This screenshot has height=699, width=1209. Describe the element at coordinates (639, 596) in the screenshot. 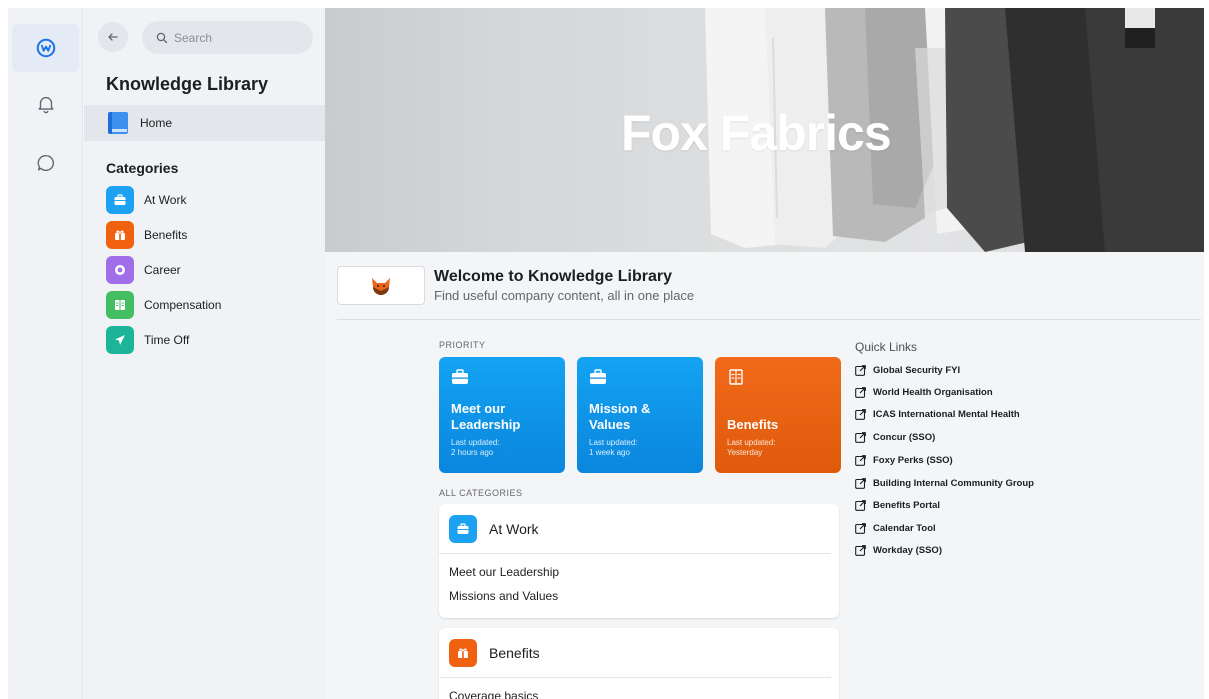

I see `category-link: Missions and Values` at that location.